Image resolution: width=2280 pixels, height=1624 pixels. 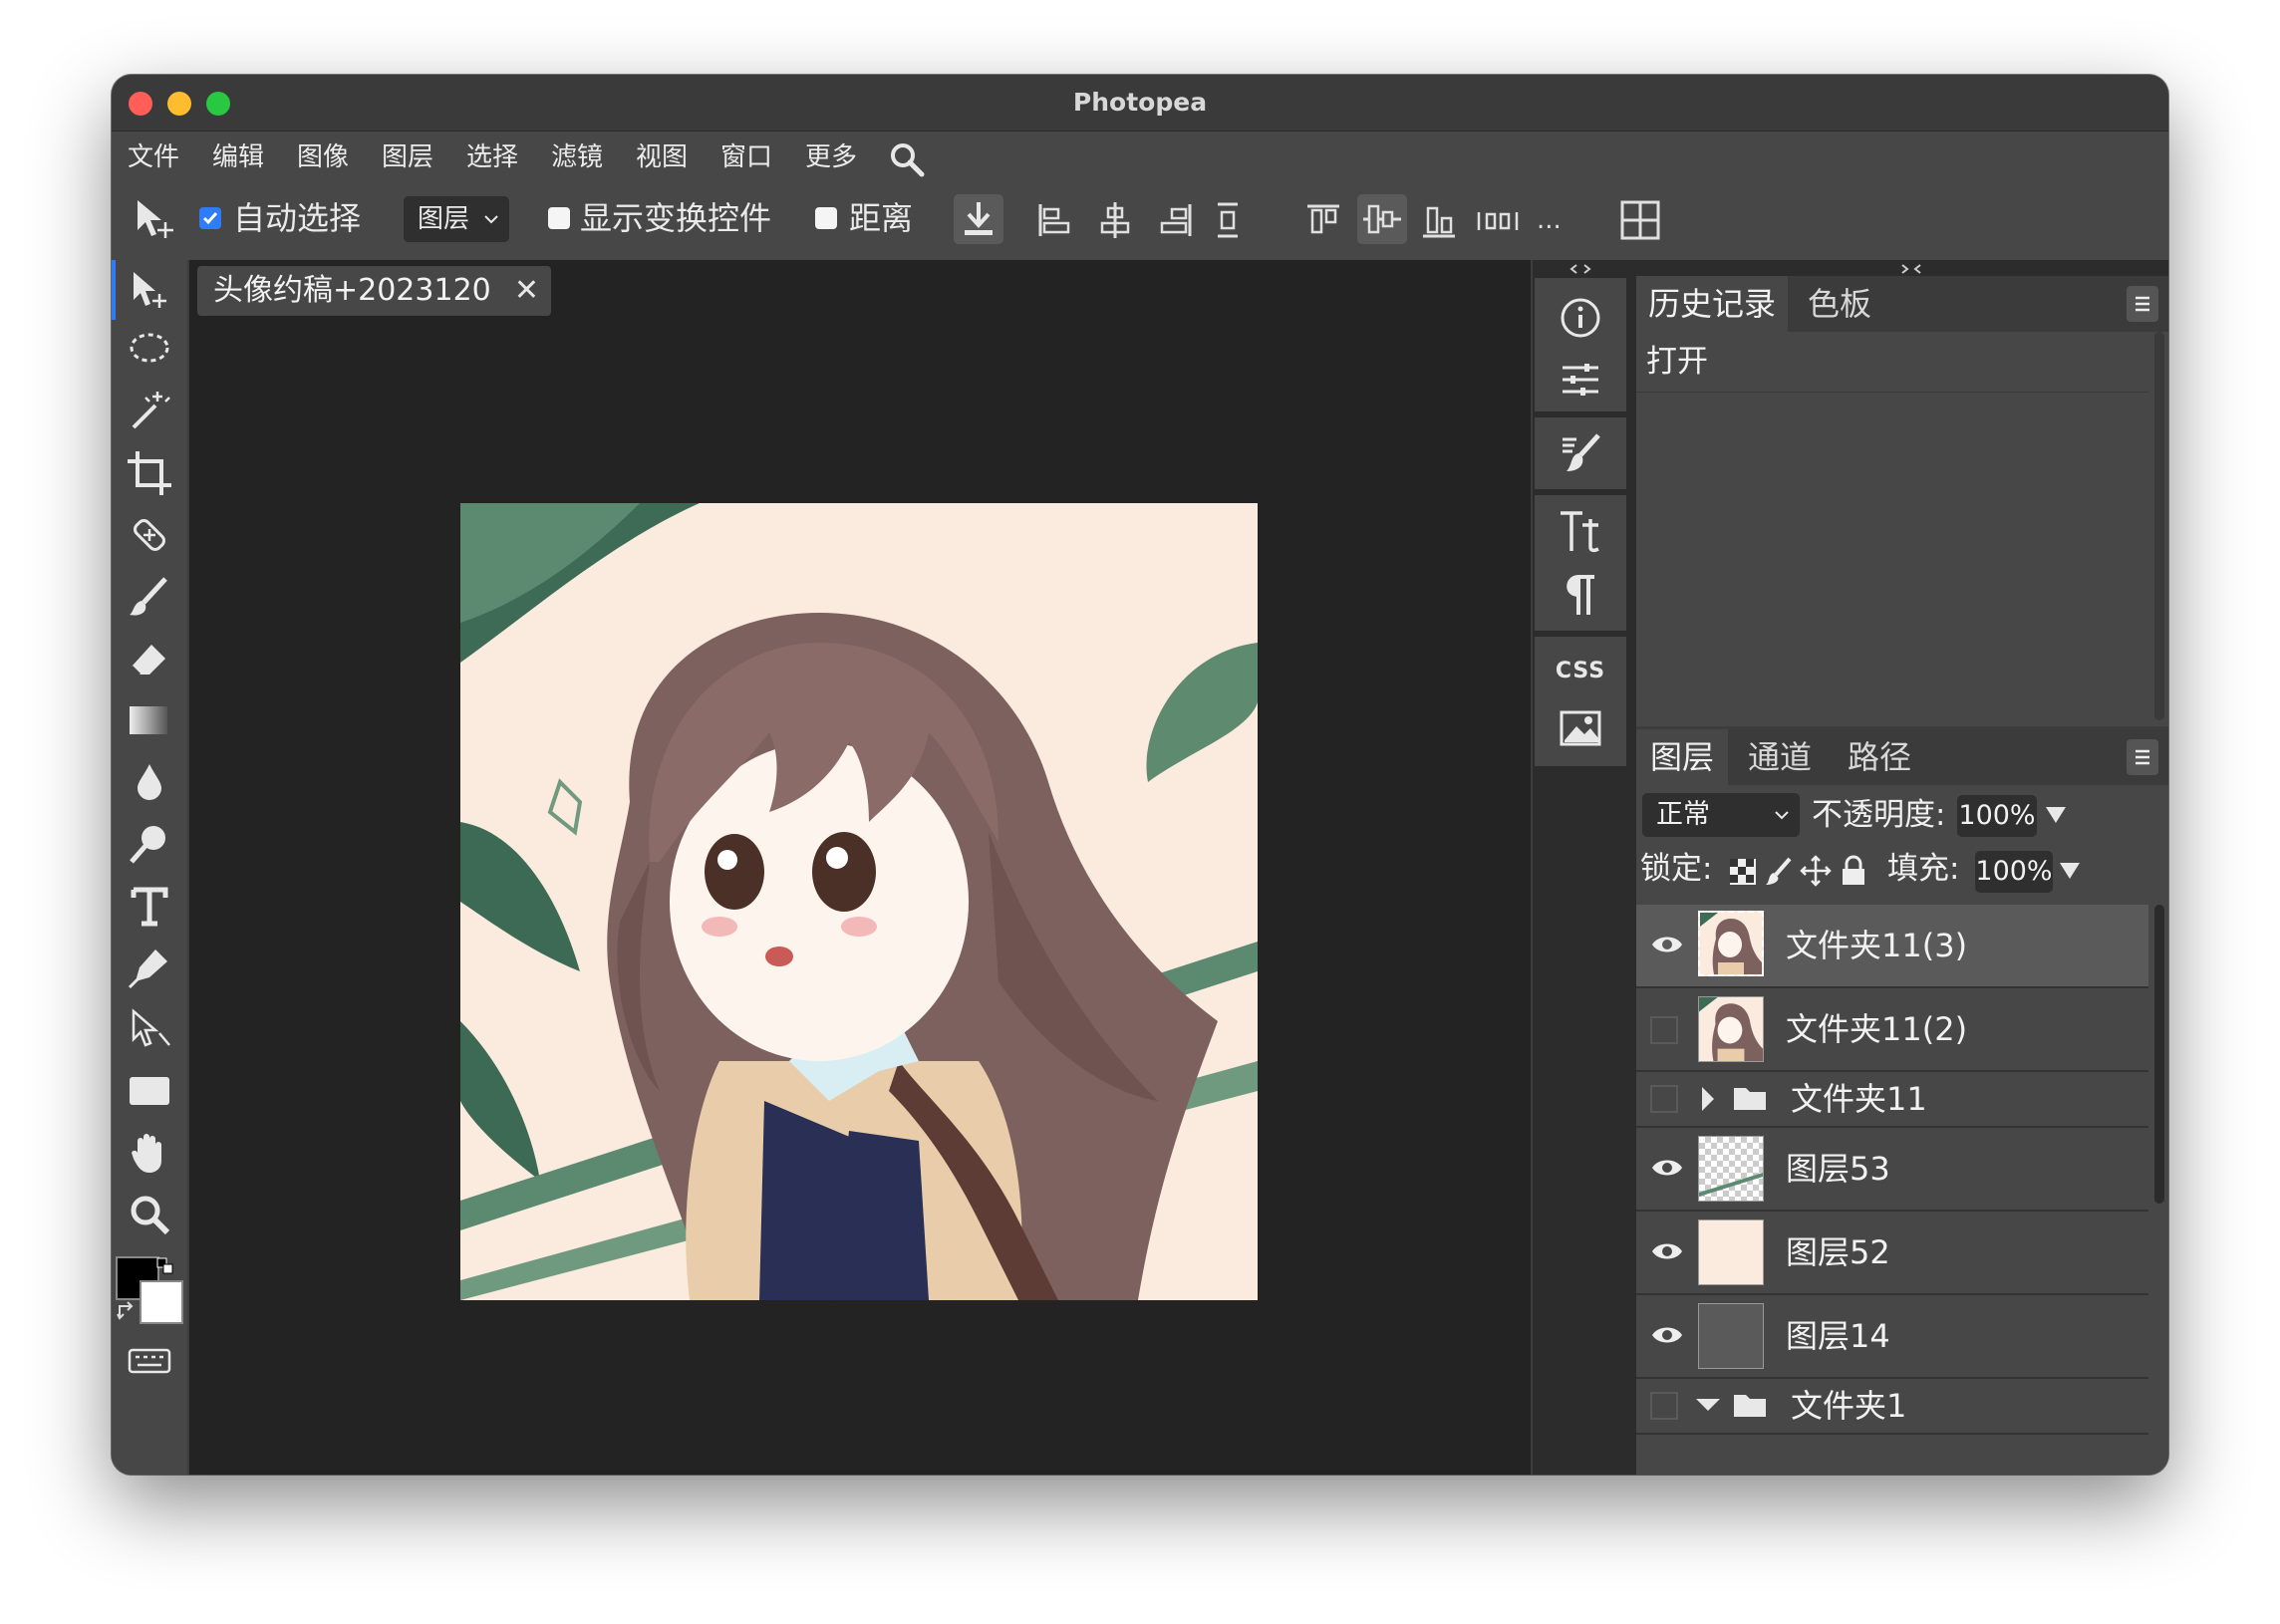 I want to click on type-tool-icon, so click(x=149, y=906).